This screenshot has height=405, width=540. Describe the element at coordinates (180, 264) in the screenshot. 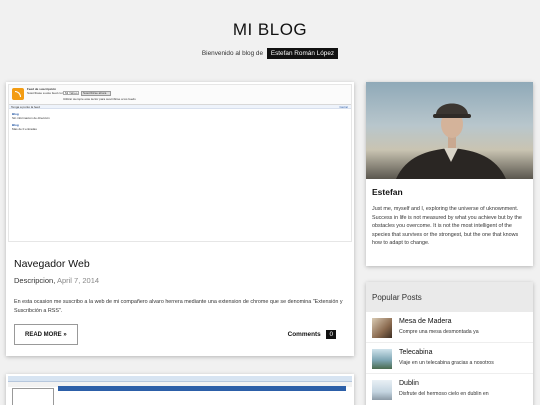

I see `post-title: Navegador Web` at that location.